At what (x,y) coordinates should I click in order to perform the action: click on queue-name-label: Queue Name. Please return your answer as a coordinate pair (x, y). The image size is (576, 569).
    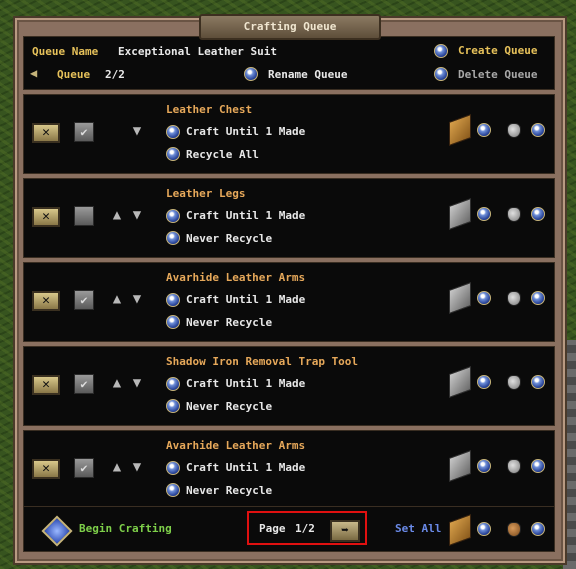
    Looking at the image, I should click on (65, 51).